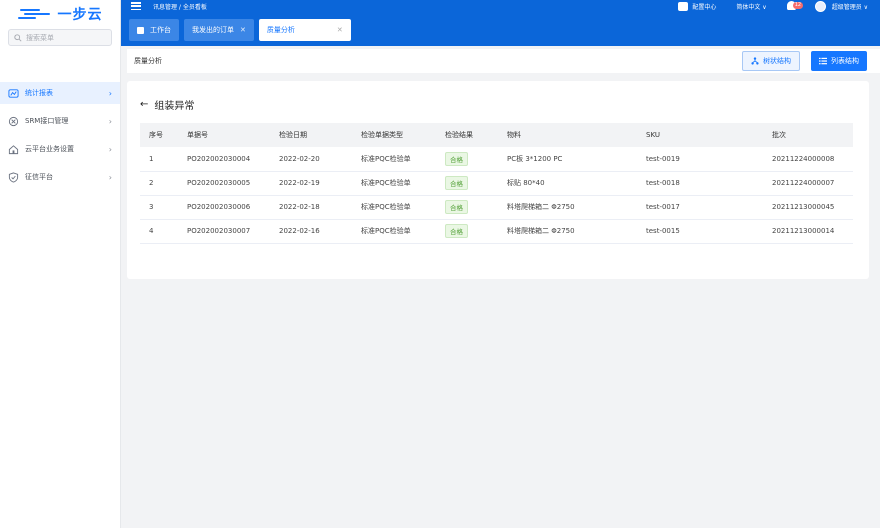  I want to click on menu-search-input: 搜索菜单, so click(60, 37).